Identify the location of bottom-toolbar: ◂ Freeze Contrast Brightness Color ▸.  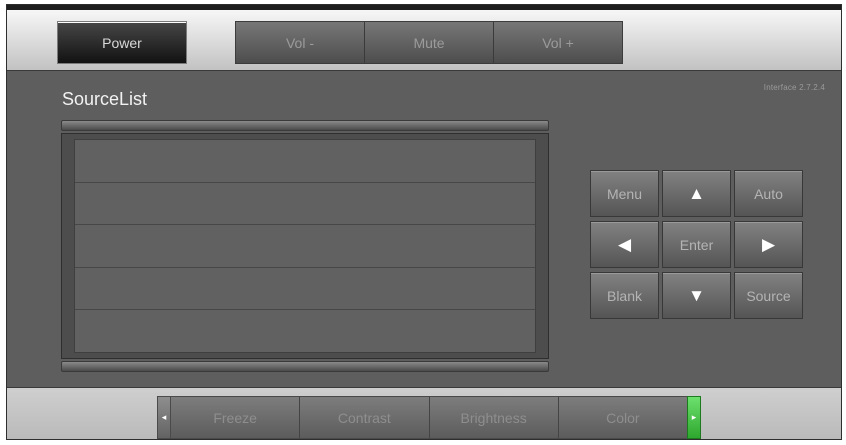
(424, 413).